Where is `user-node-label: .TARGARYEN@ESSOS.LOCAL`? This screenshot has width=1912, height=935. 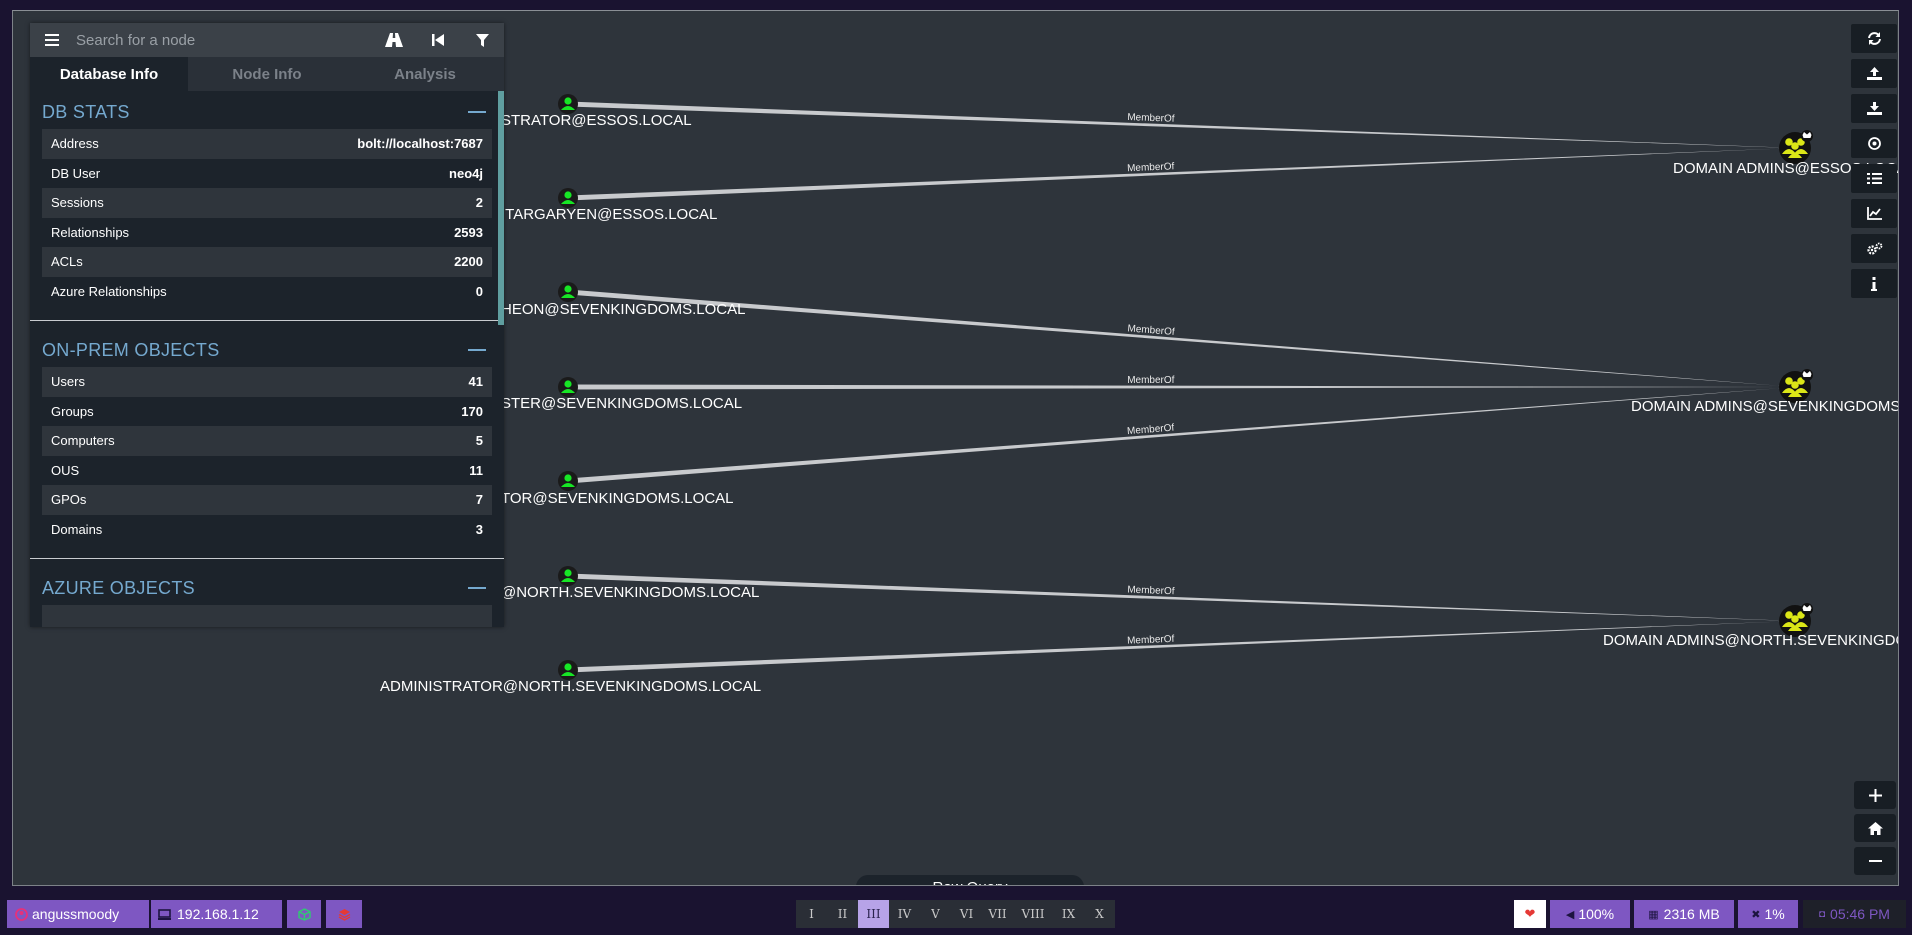 user-node-label: .TARGARYEN@ESSOS.LOCAL is located at coordinates (609, 214).